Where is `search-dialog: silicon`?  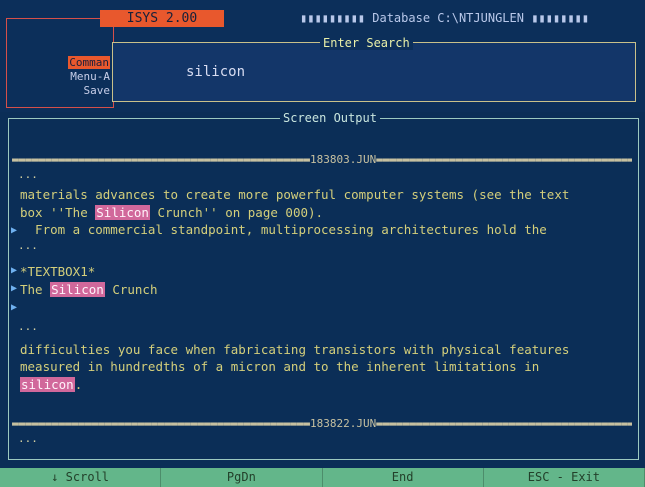 search-dialog: silicon is located at coordinates (374, 72).